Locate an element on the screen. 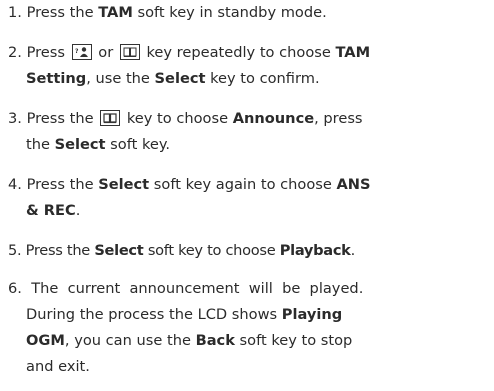  step-number: 4. is located at coordinates (15, 184).